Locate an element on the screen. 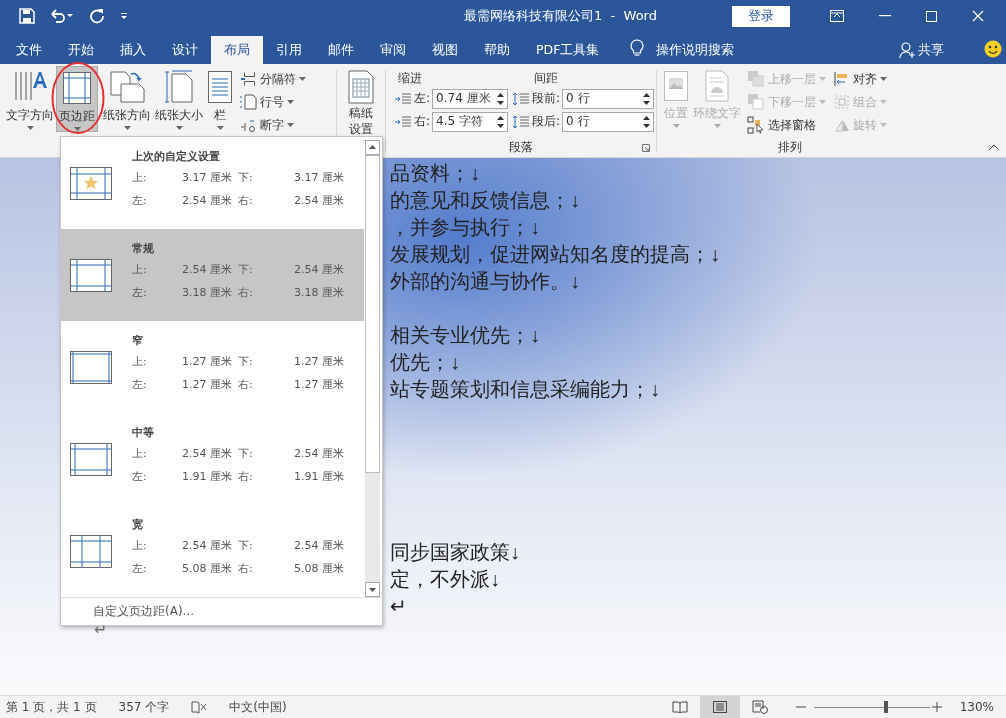 The height and width of the screenshot is (718, 1006). ribbon-tab: 视图 is located at coordinates (445, 50).